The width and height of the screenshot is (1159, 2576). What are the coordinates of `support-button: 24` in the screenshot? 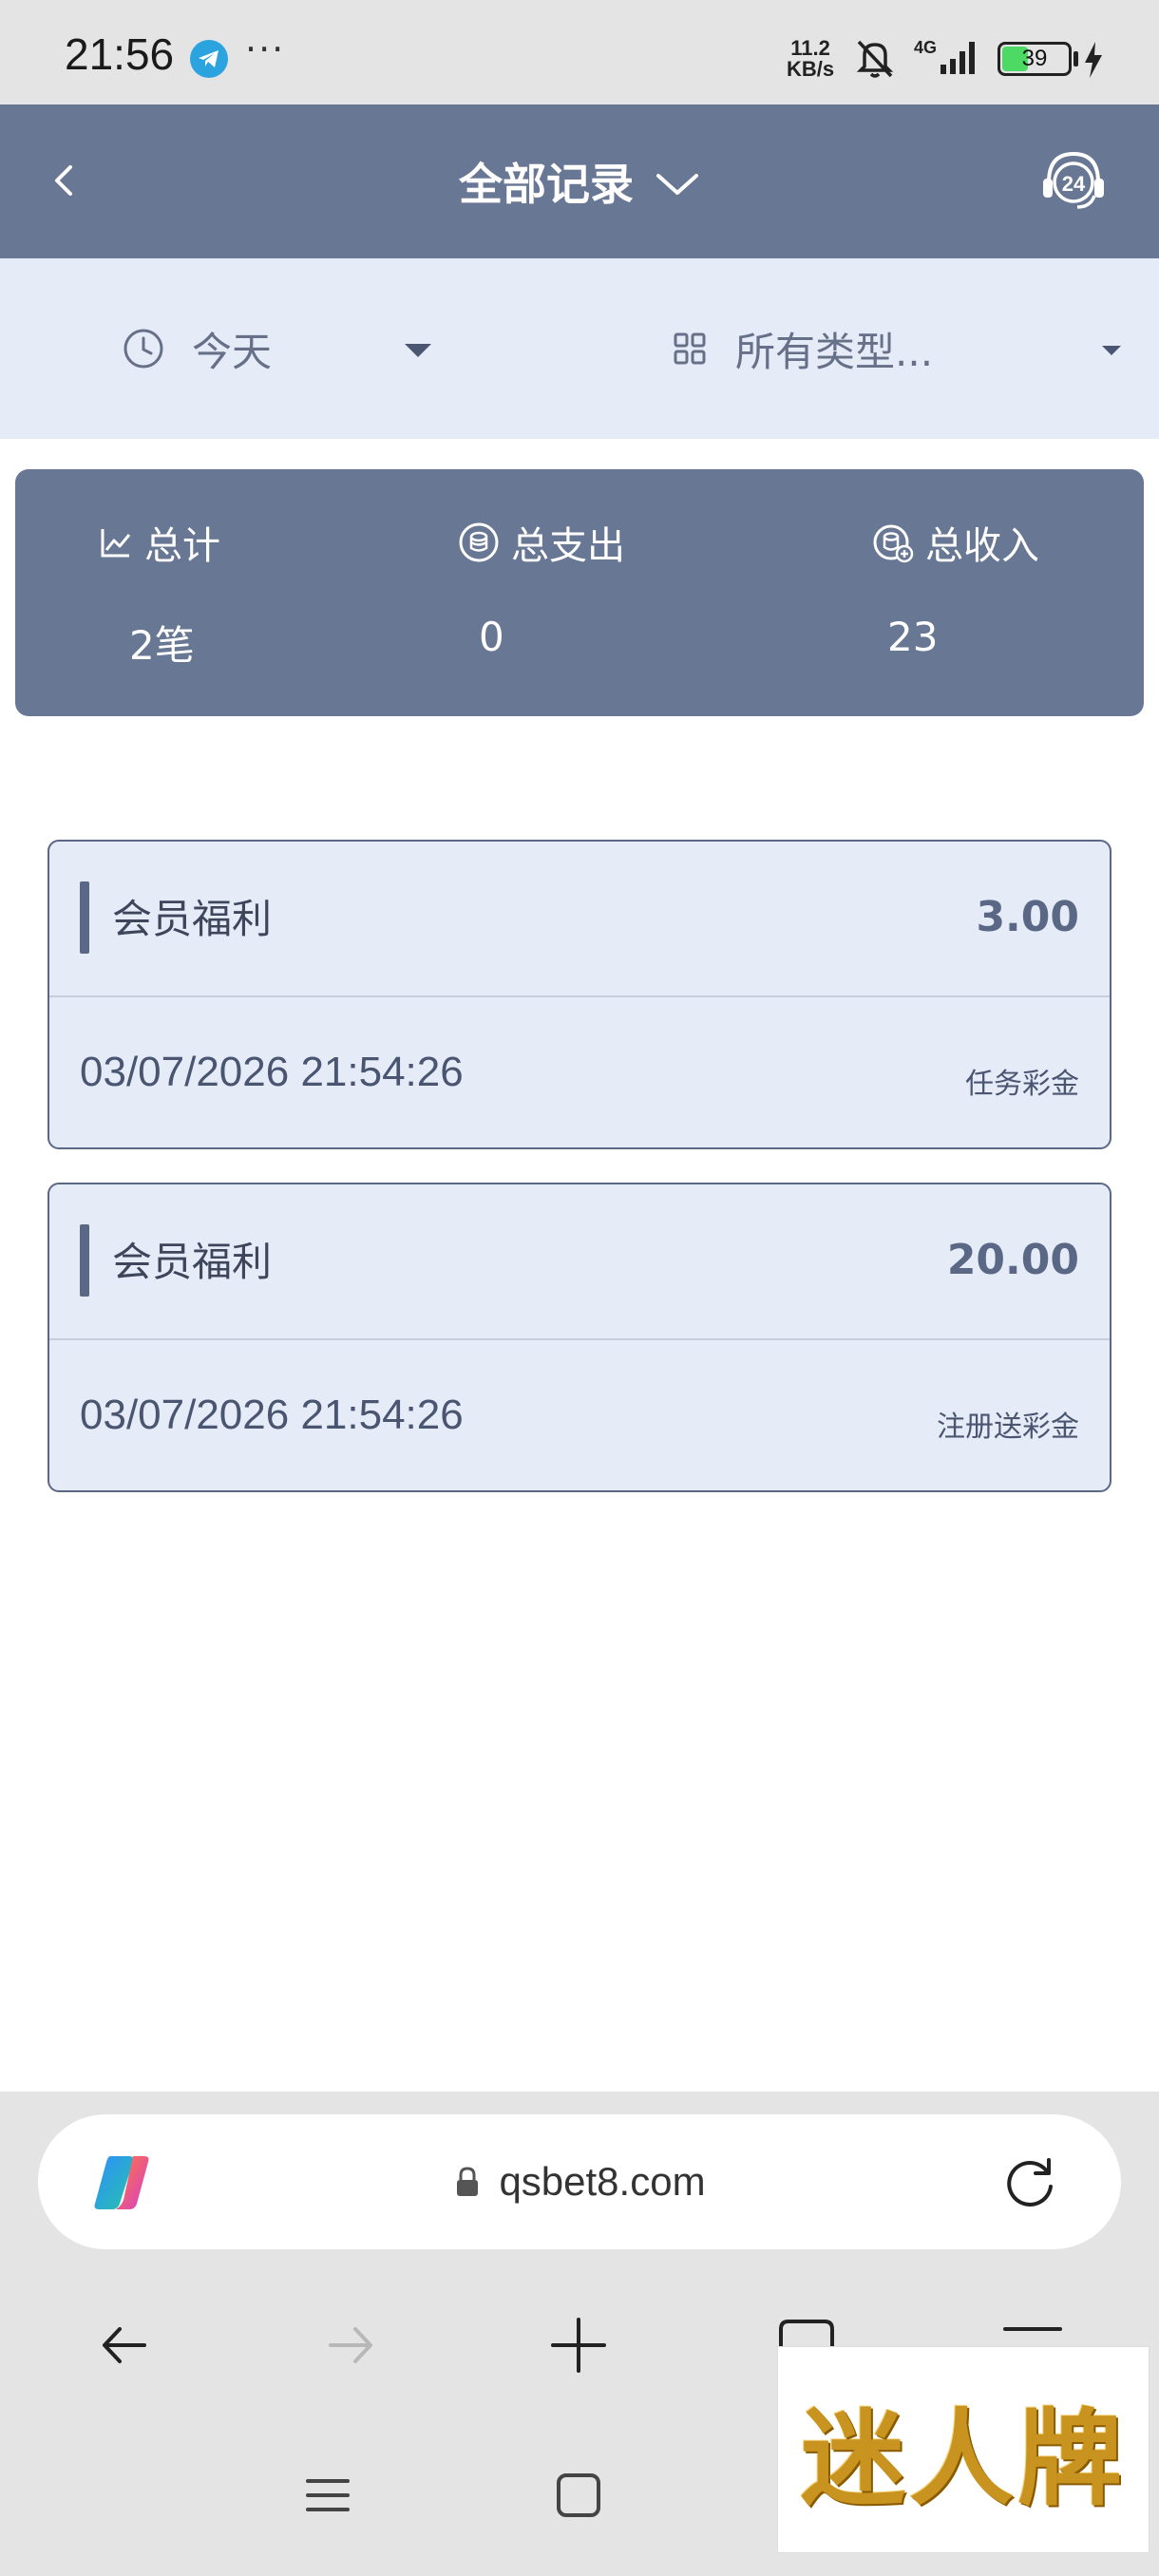 It's located at (1074, 180).